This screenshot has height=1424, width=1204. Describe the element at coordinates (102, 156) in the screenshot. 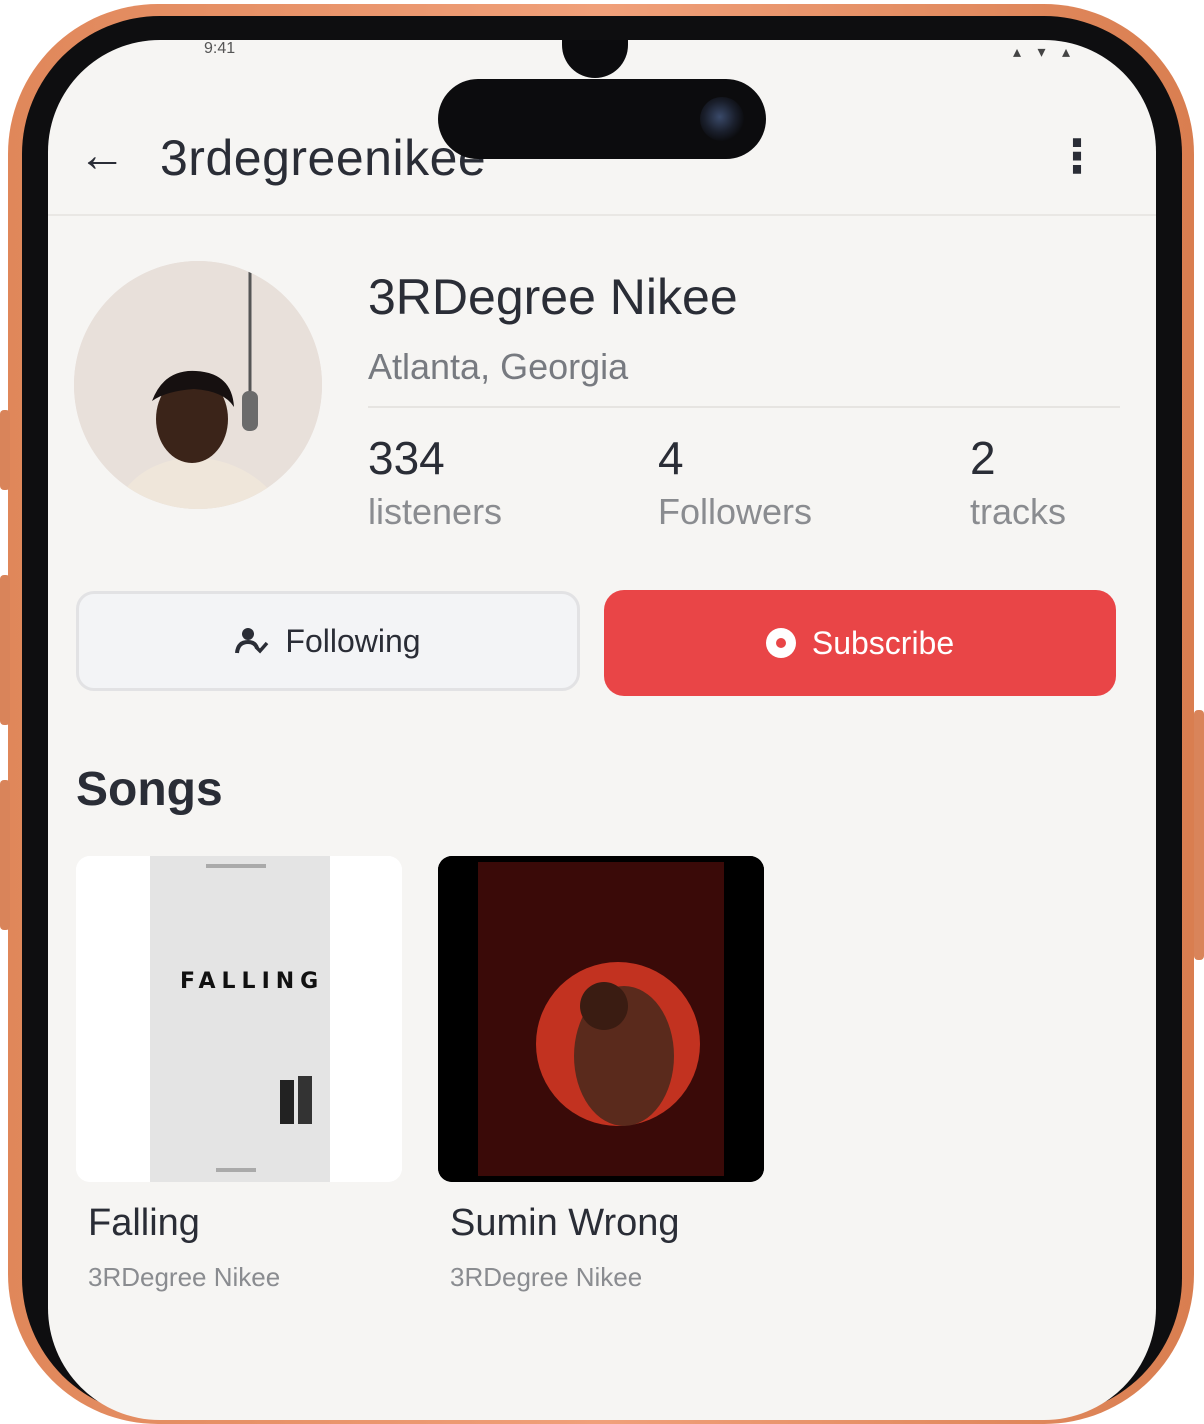

I see `arrow-left-icon: ←` at that location.